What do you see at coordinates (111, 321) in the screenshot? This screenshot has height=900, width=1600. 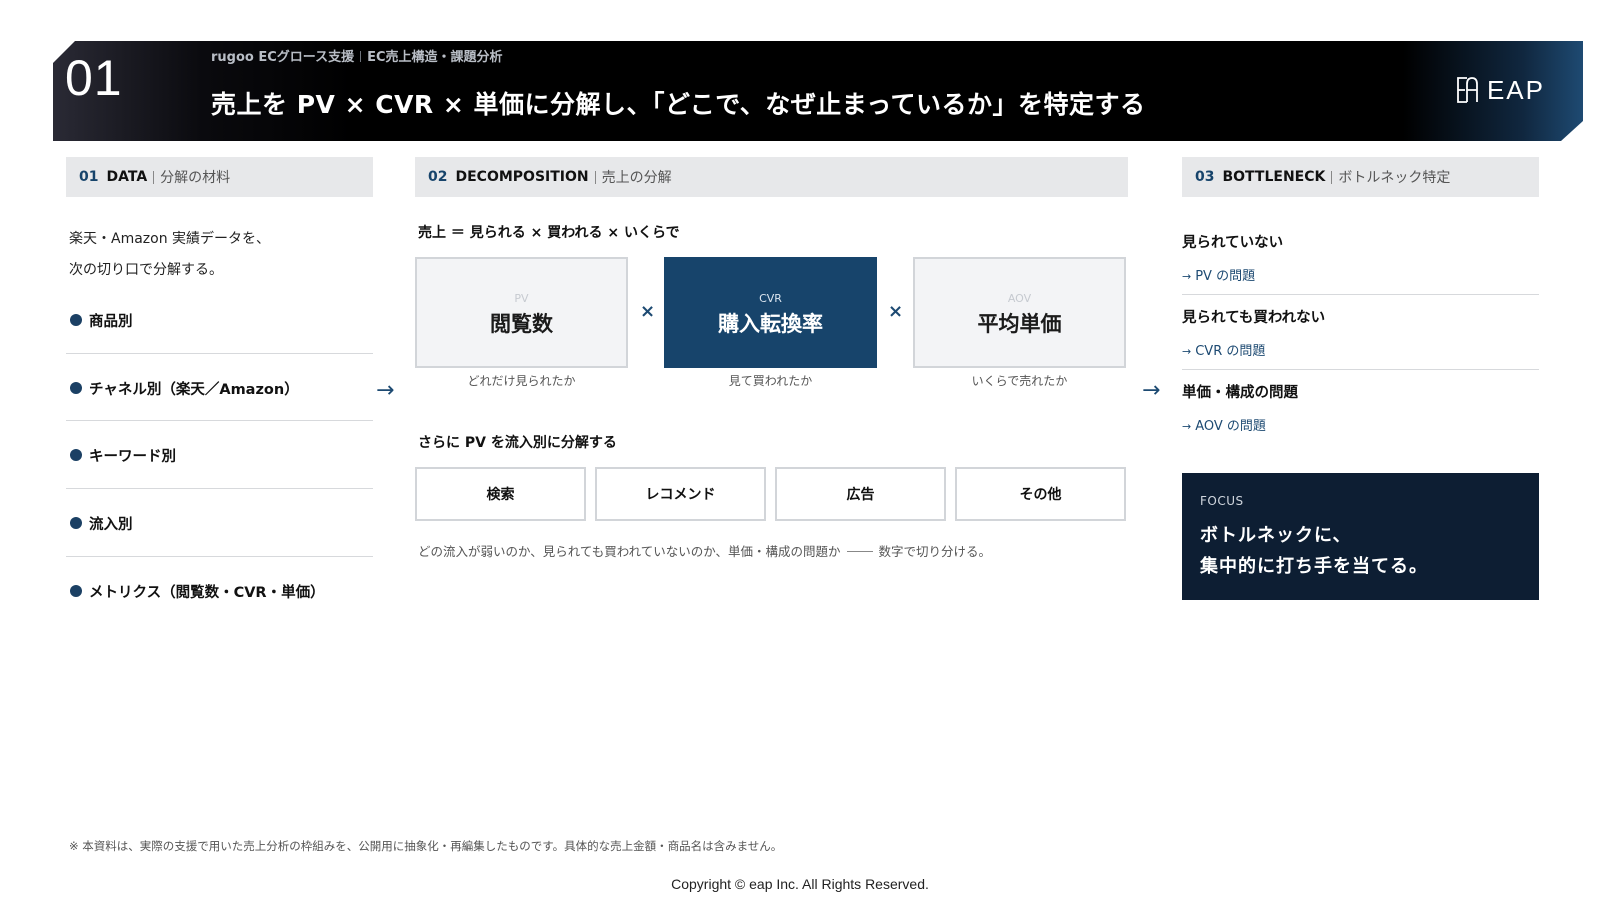 I see `list-item-label: 商品別` at bounding box center [111, 321].